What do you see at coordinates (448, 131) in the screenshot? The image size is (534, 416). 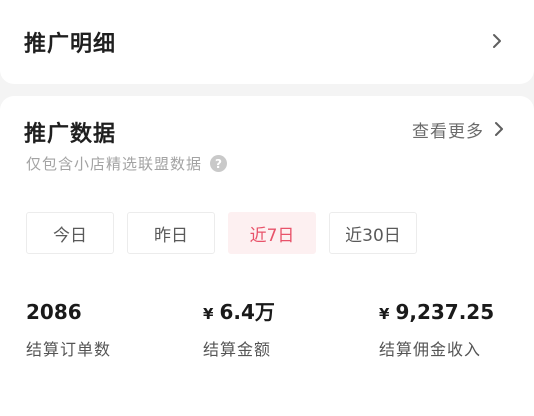 I see `view-more-label: 查看更多` at bounding box center [448, 131].